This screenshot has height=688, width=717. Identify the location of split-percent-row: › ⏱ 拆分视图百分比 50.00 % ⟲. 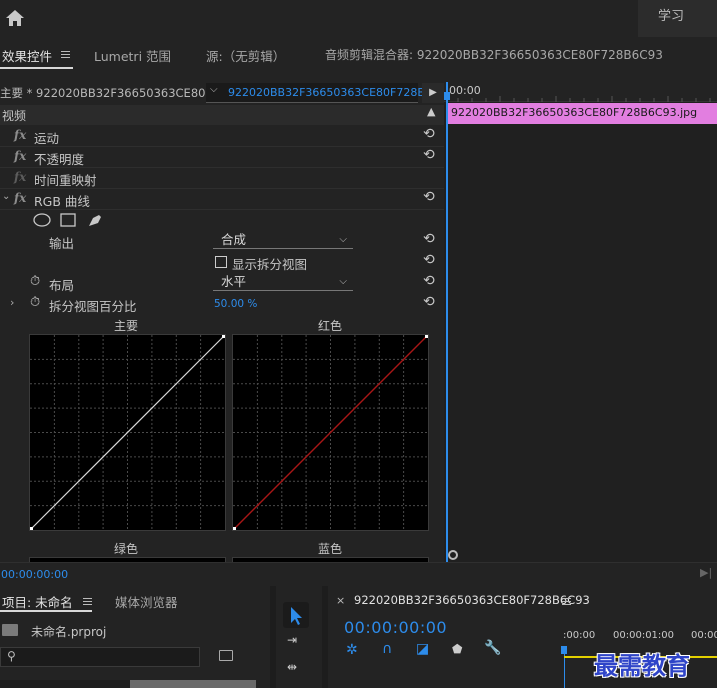
(222, 304).